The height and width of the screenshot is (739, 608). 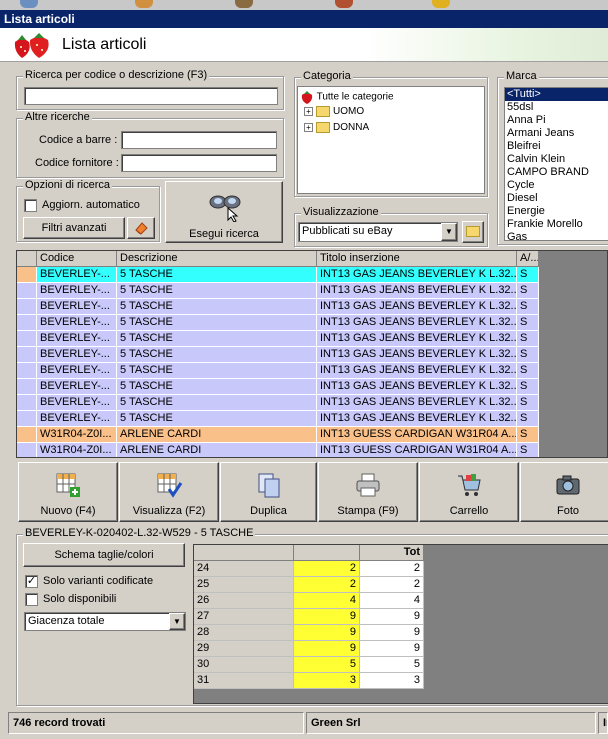 What do you see at coordinates (30, 205) in the screenshot?
I see `auto-update-checkbox` at bounding box center [30, 205].